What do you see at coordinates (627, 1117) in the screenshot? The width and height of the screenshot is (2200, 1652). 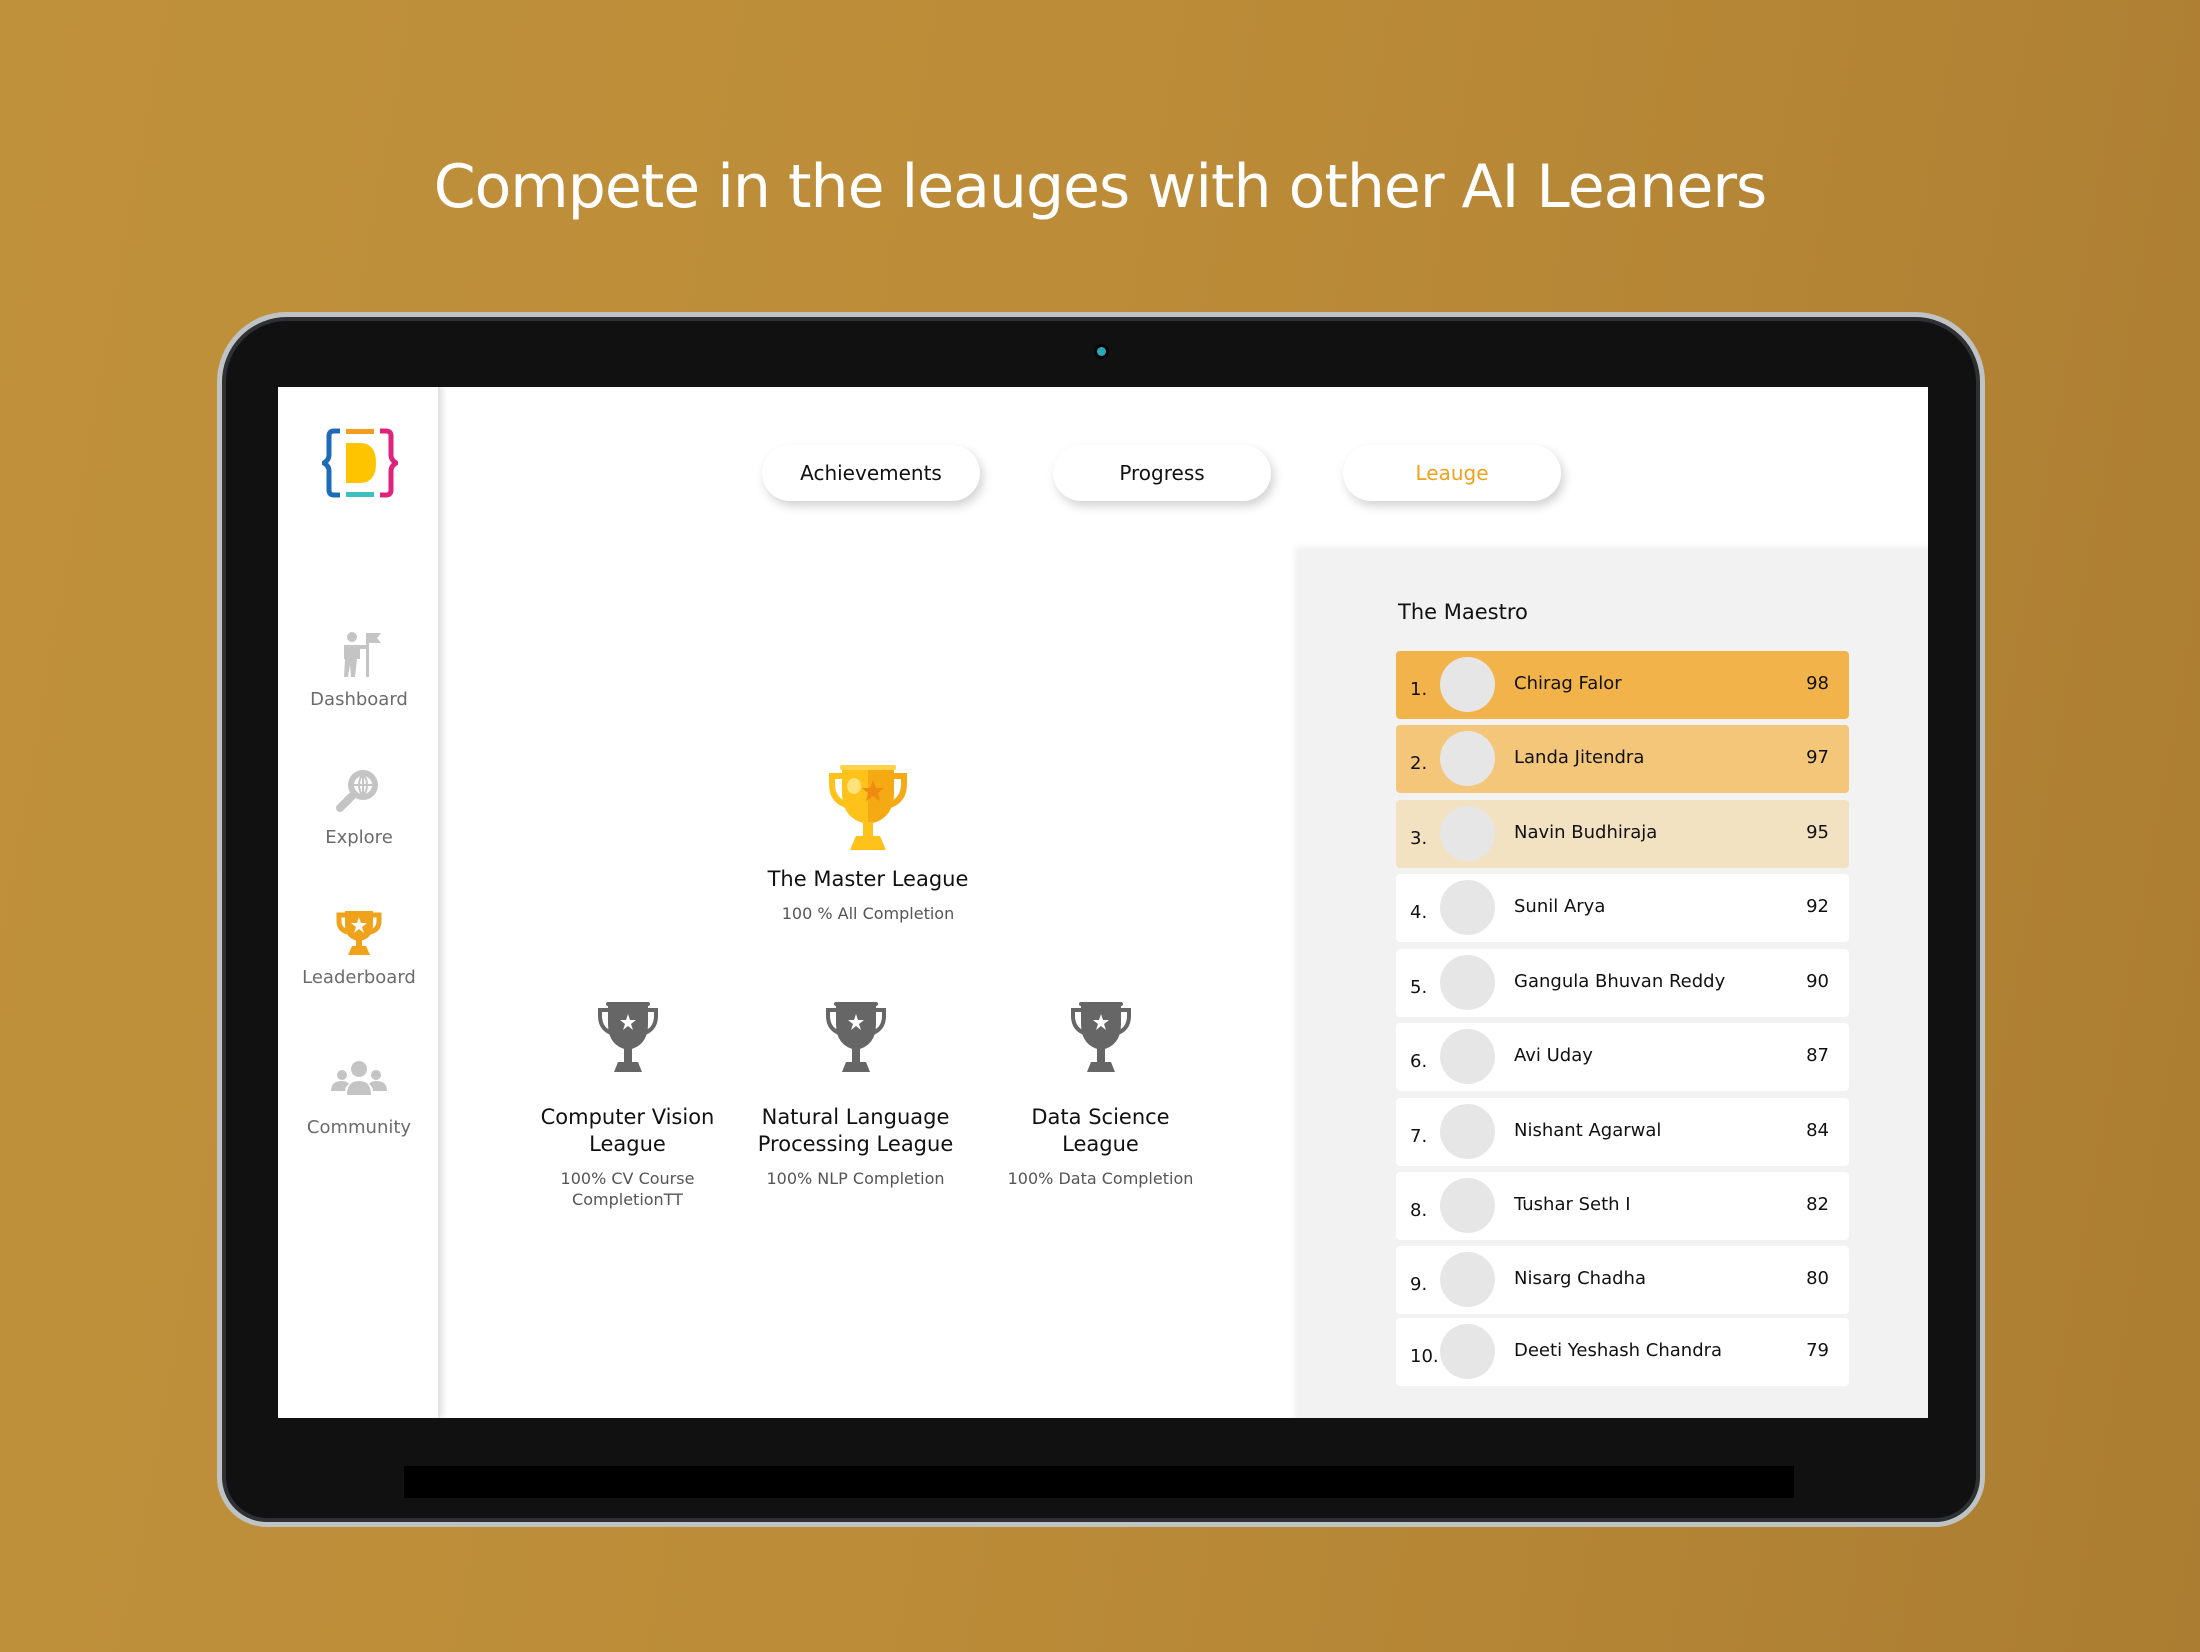 I see `league-title-line1: Computer Vision` at bounding box center [627, 1117].